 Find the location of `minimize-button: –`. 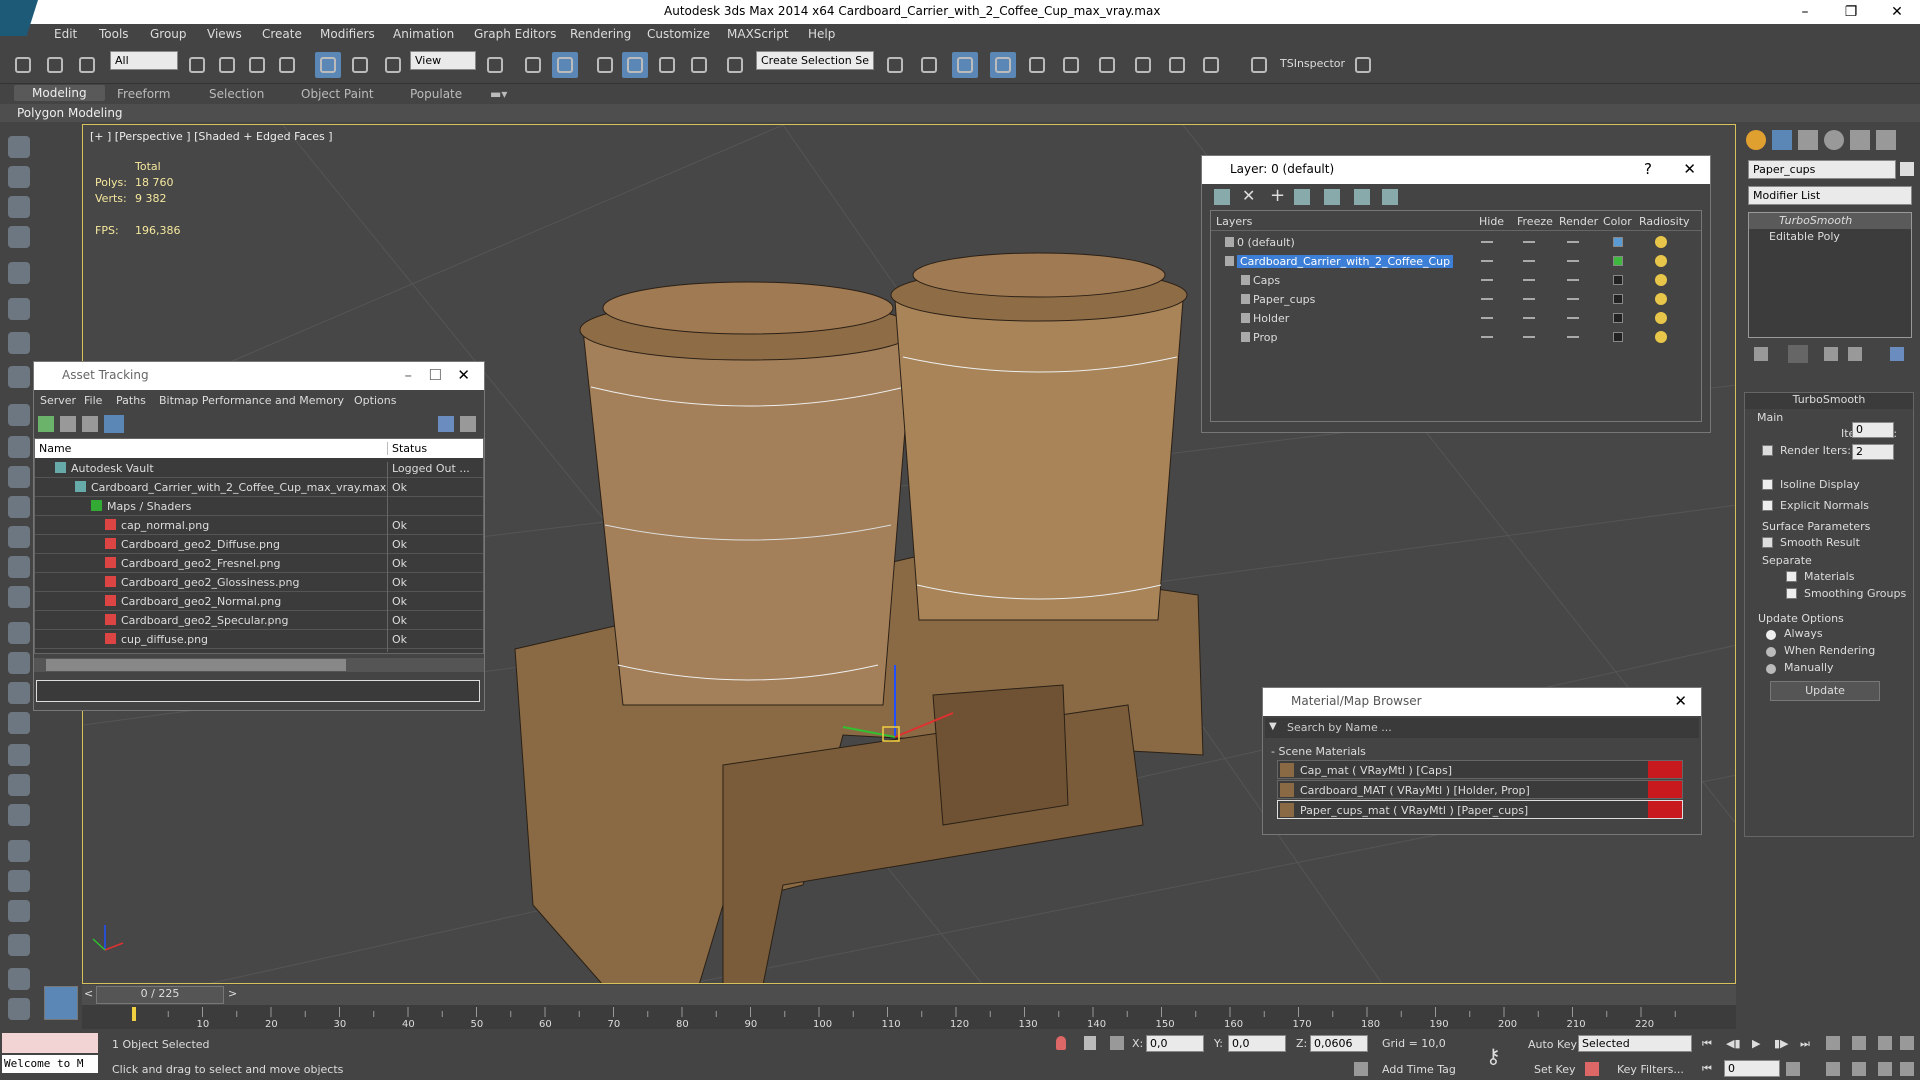

minimize-button: – is located at coordinates (1805, 12).